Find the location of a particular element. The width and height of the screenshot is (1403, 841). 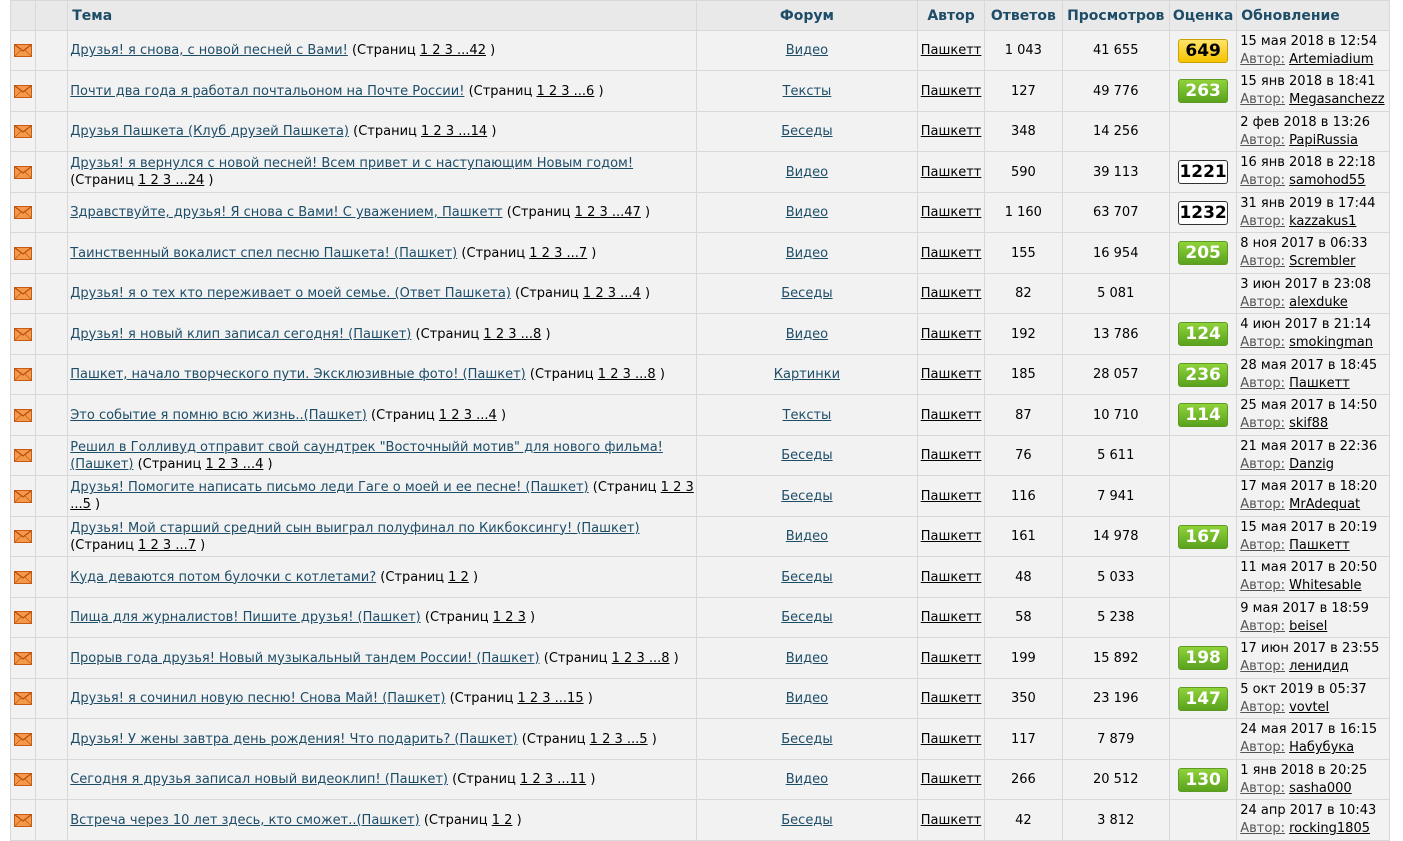

pages-links: 1 2 3 ...15 is located at coordinates (550, 698).